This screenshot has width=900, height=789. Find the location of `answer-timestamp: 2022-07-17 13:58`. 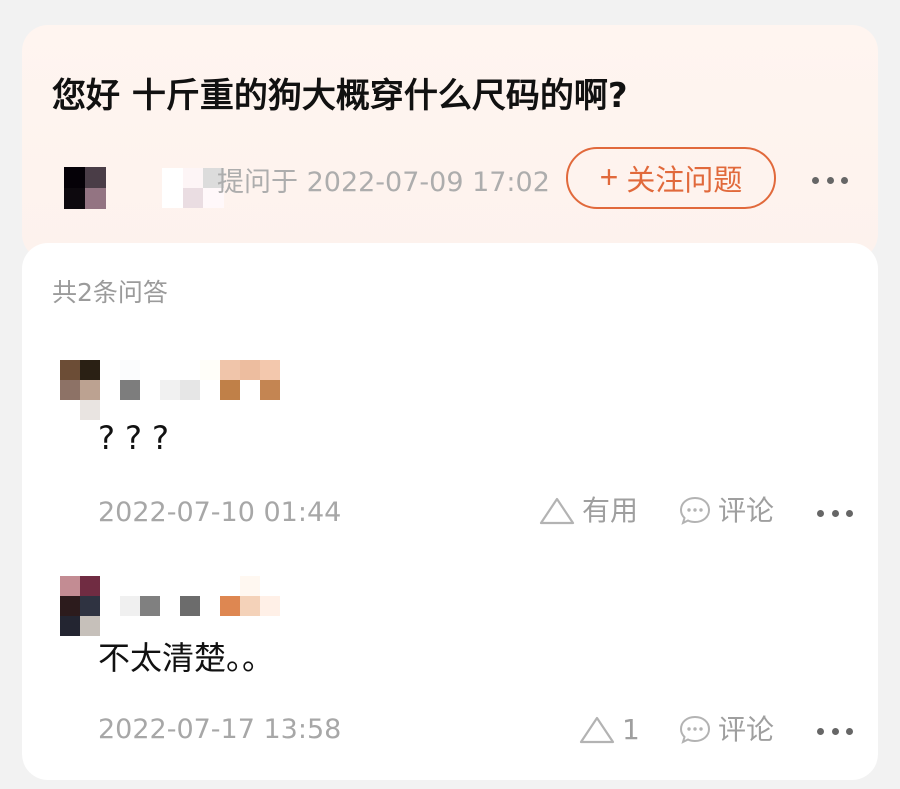

answer-timestamp: 2022-07-17 13:58 is located at coordinates (220, 729).